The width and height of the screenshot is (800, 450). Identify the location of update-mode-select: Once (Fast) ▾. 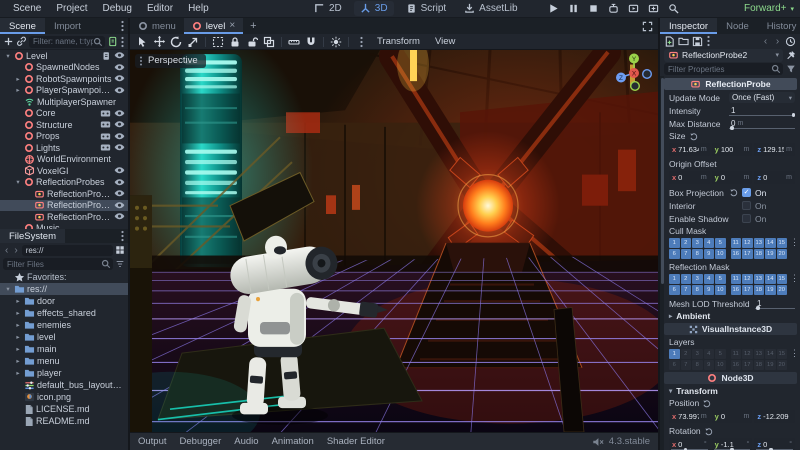
(762, 97).